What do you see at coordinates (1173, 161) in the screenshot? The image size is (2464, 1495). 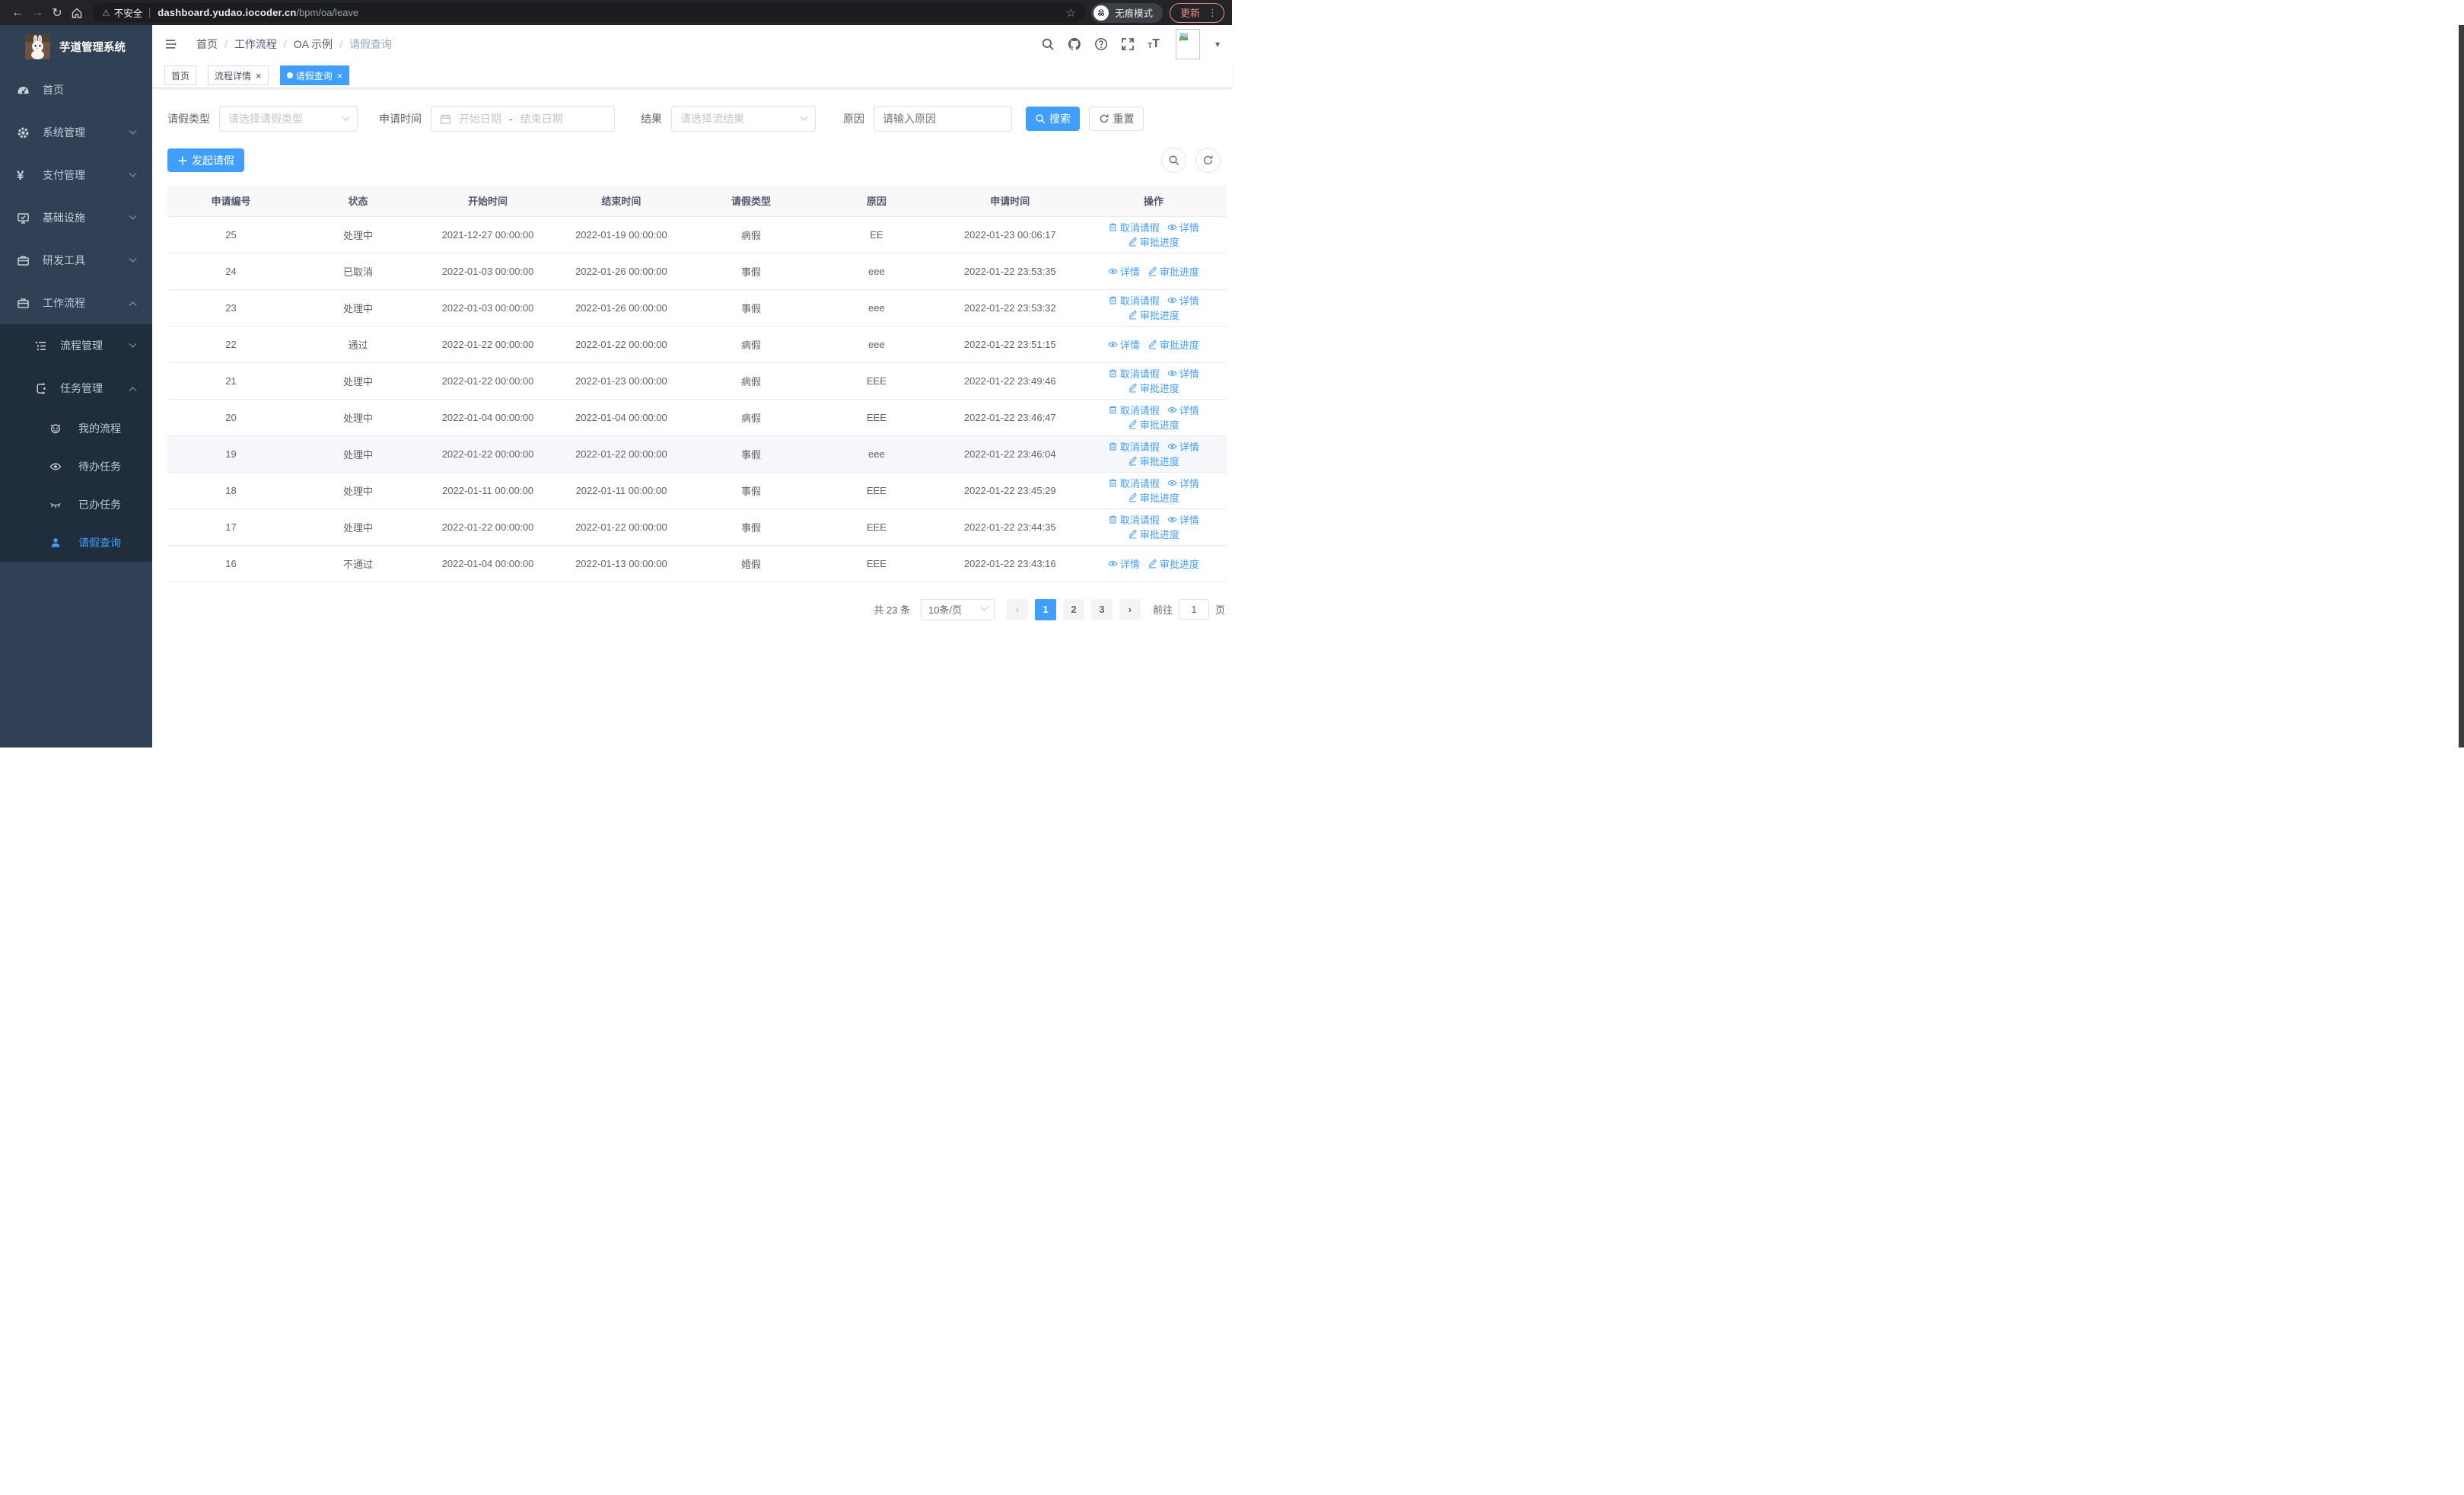 I see `show-search-button` at bounding box center [1173, 161].